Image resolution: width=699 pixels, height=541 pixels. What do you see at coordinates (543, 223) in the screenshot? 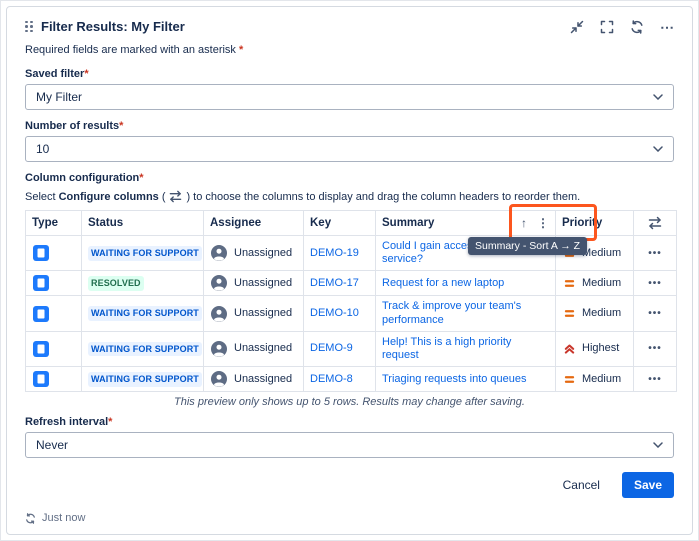
I see `column-kebab-menu-icon: ⋮` at bounding box center [543, 223].